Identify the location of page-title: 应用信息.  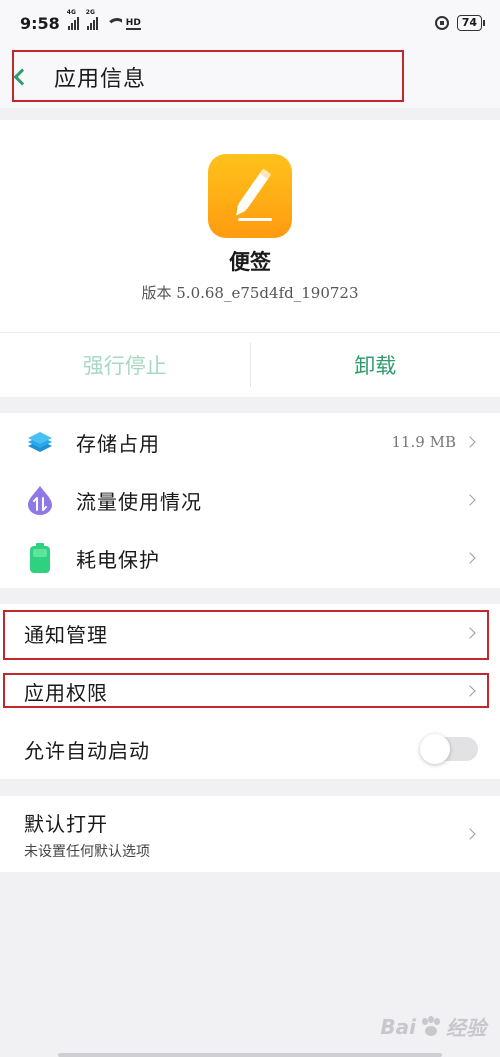
(100, 79).